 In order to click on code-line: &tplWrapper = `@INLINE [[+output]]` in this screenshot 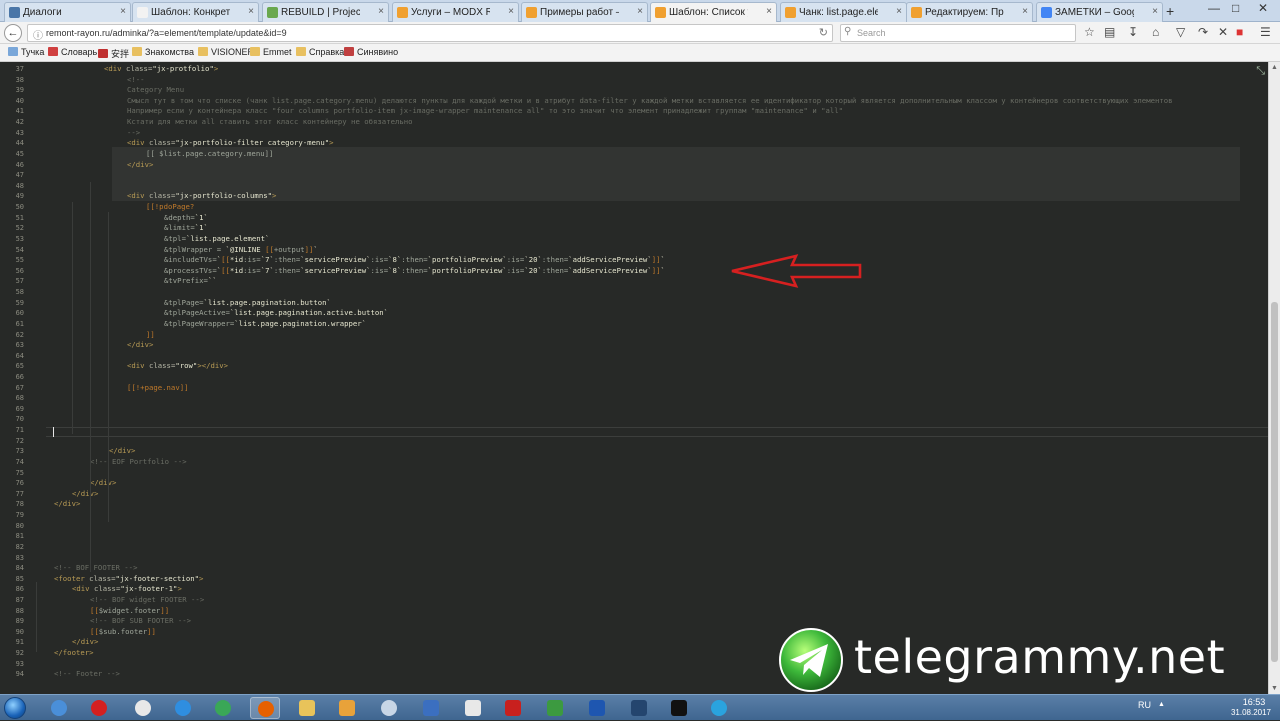, I will do `click(241, 249)`.